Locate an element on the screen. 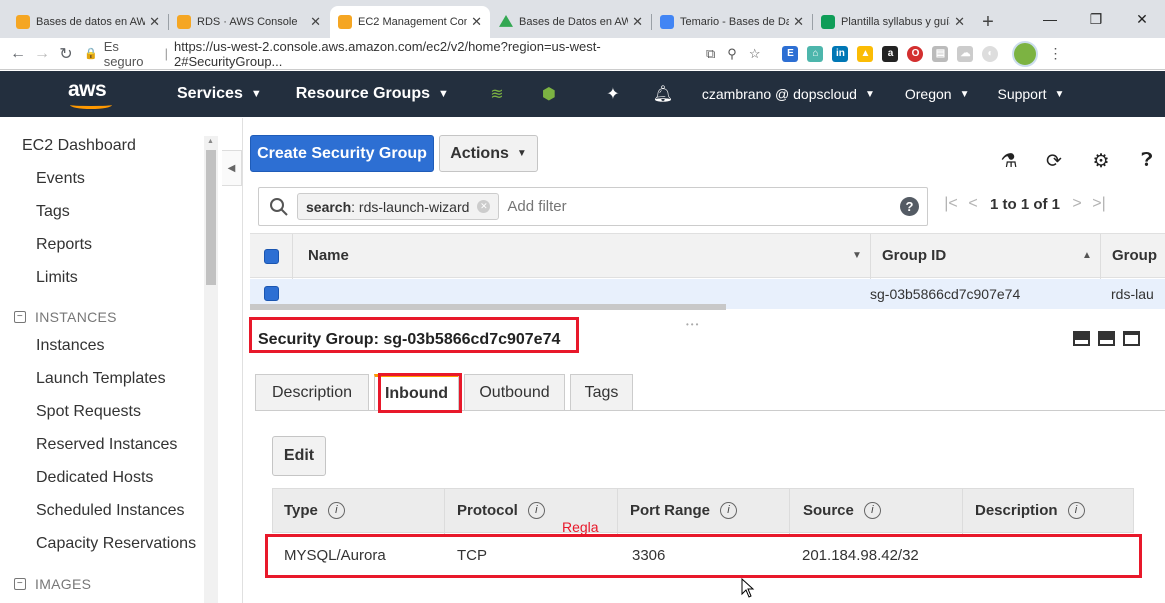 The height and width of the screenshot is (603, 1165). browser-menu-icon: ⋮ is located at coordinates (1055, 53).